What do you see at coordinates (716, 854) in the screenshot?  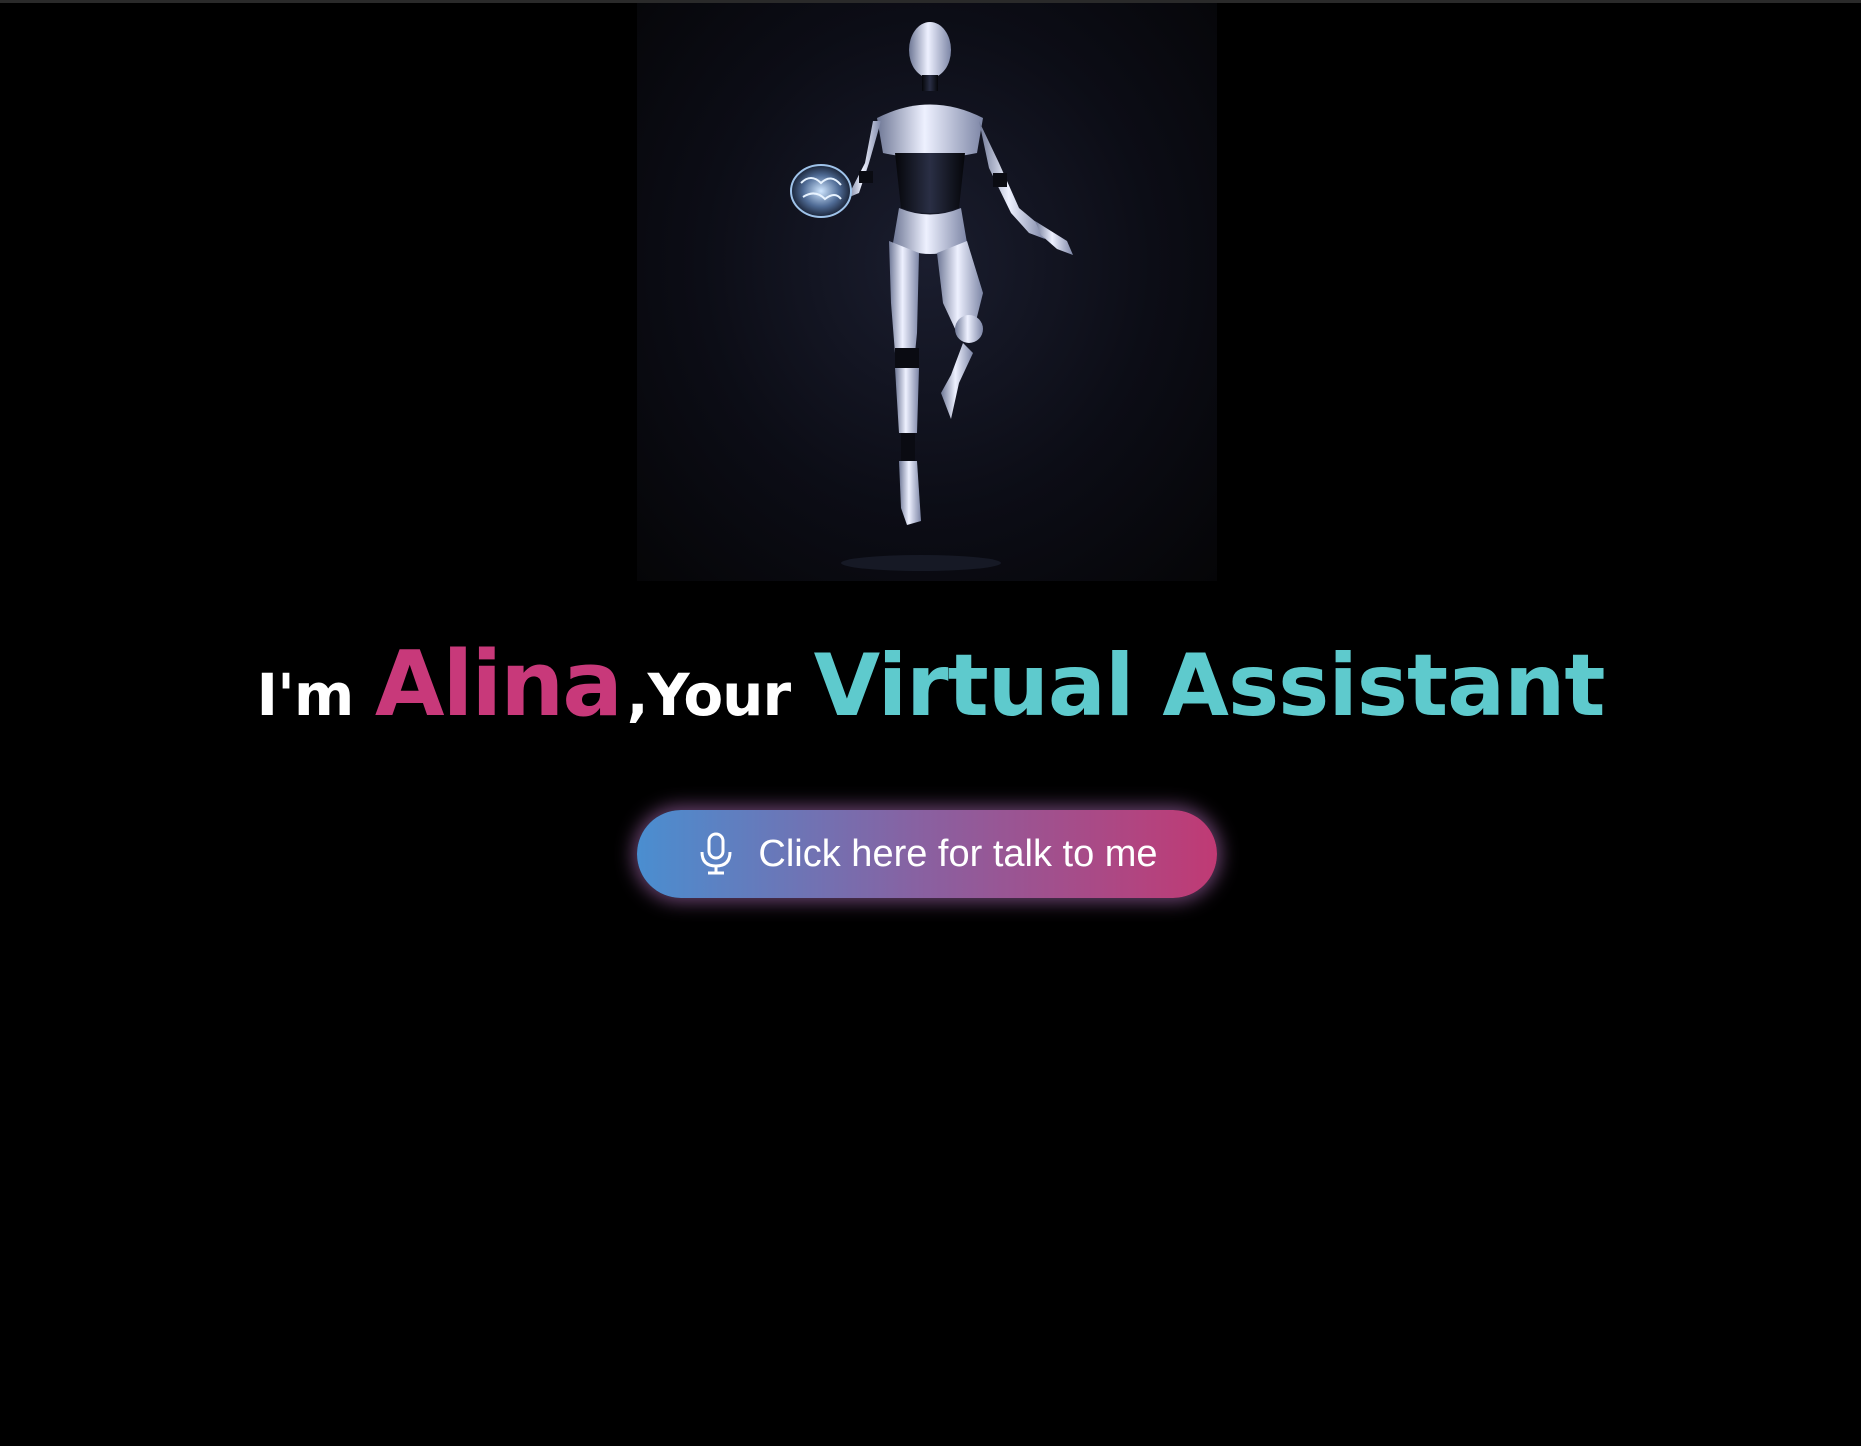 I see `microphone-icon` at bounding box center [716, 854].